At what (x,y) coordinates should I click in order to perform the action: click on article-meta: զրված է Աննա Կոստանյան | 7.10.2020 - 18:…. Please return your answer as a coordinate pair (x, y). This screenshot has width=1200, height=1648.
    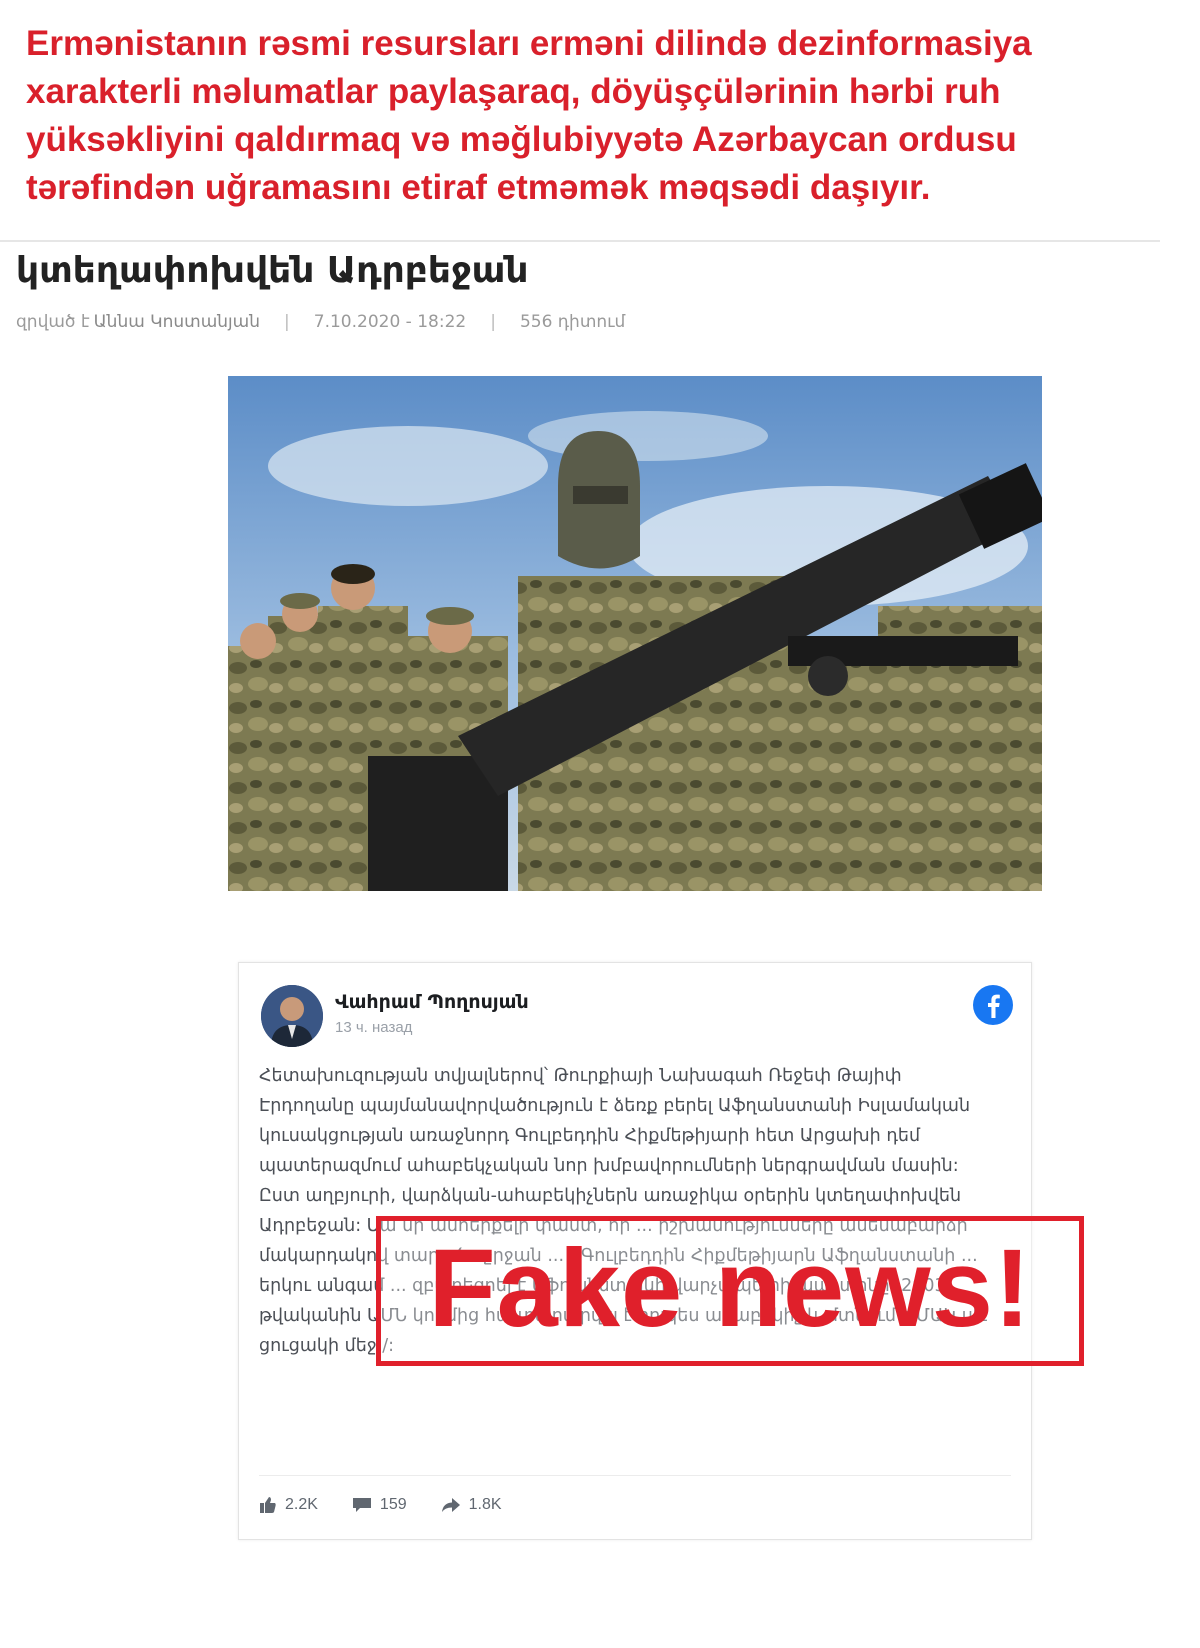
    Looking at the image, I should click on (320, 322).